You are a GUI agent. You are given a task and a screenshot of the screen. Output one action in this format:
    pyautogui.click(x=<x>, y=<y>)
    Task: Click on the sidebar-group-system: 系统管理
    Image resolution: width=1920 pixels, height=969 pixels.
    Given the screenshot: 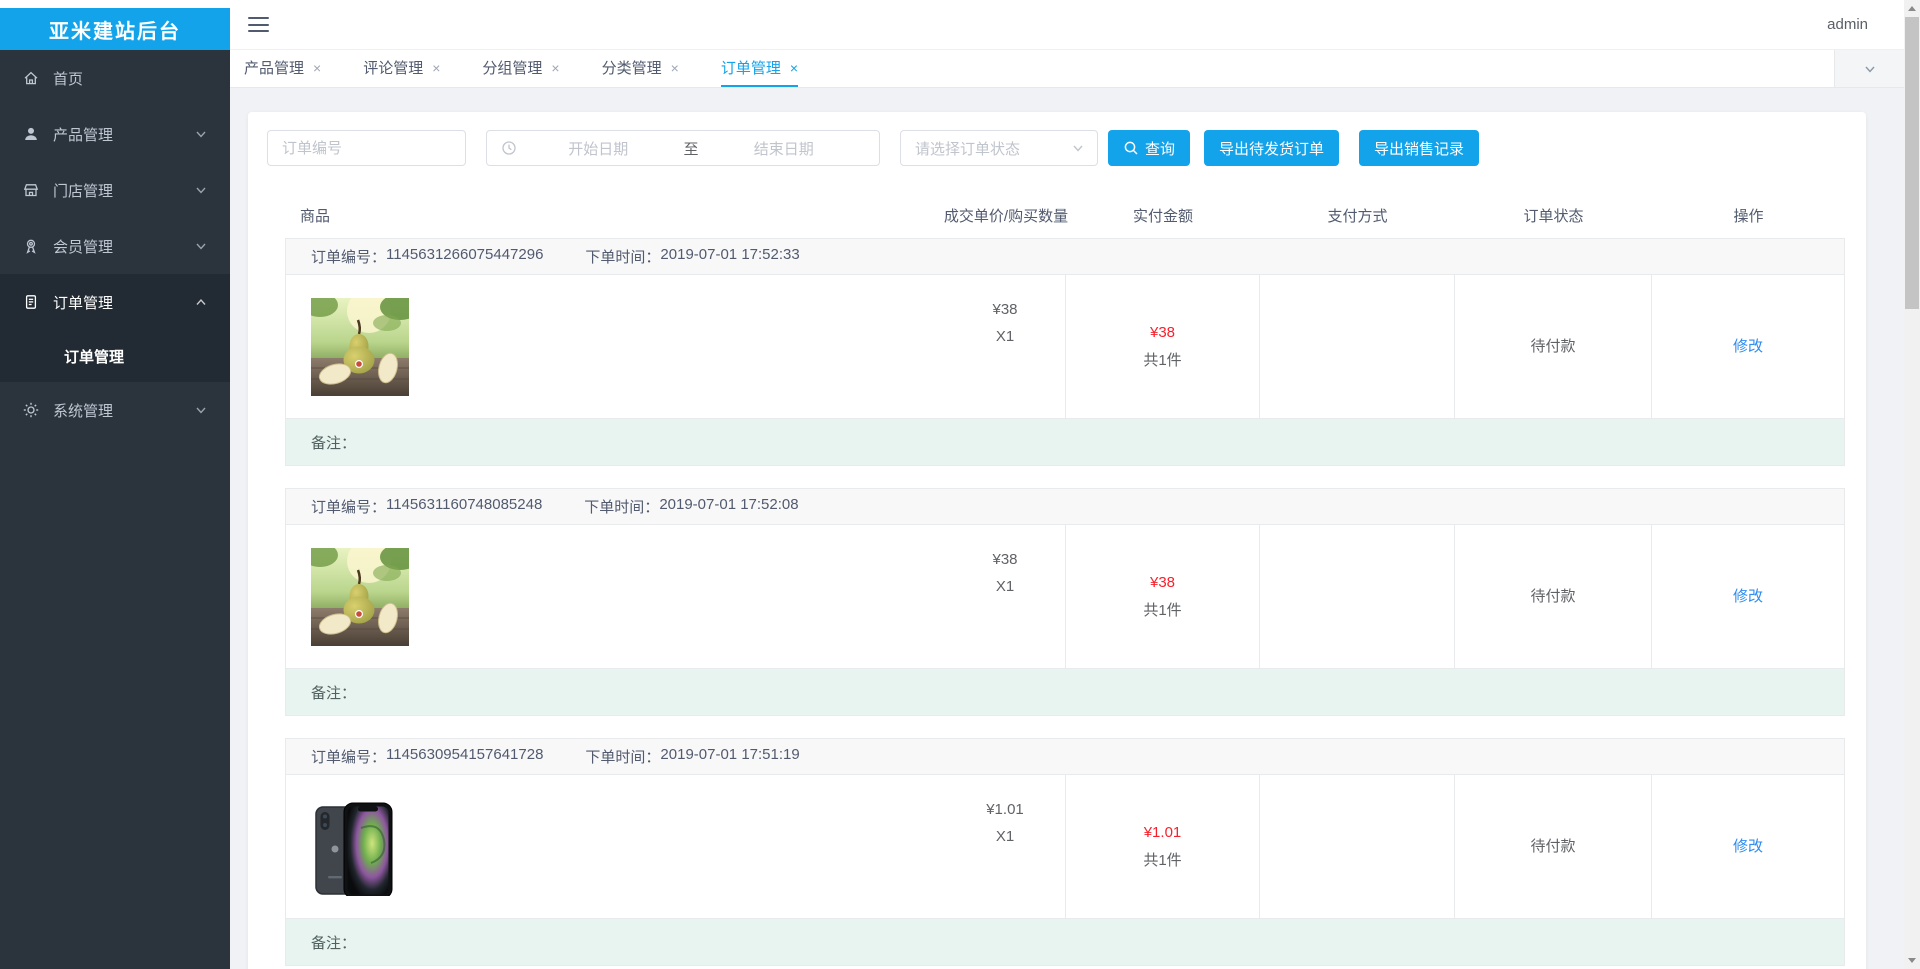 What is the action you would take?
    pyautogui.click(x=115, y=410)
    